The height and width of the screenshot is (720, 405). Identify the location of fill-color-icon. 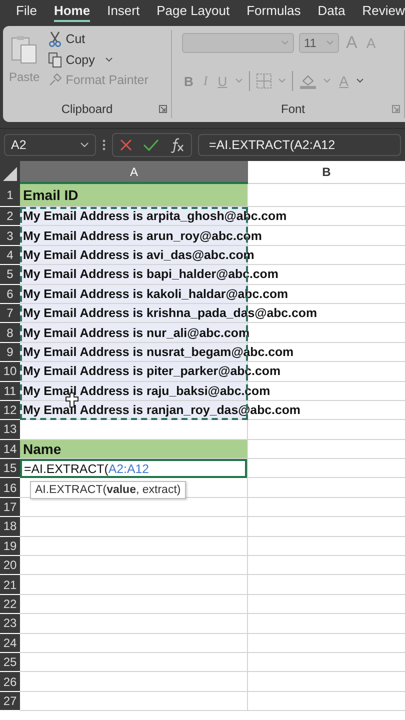
(308, 81).